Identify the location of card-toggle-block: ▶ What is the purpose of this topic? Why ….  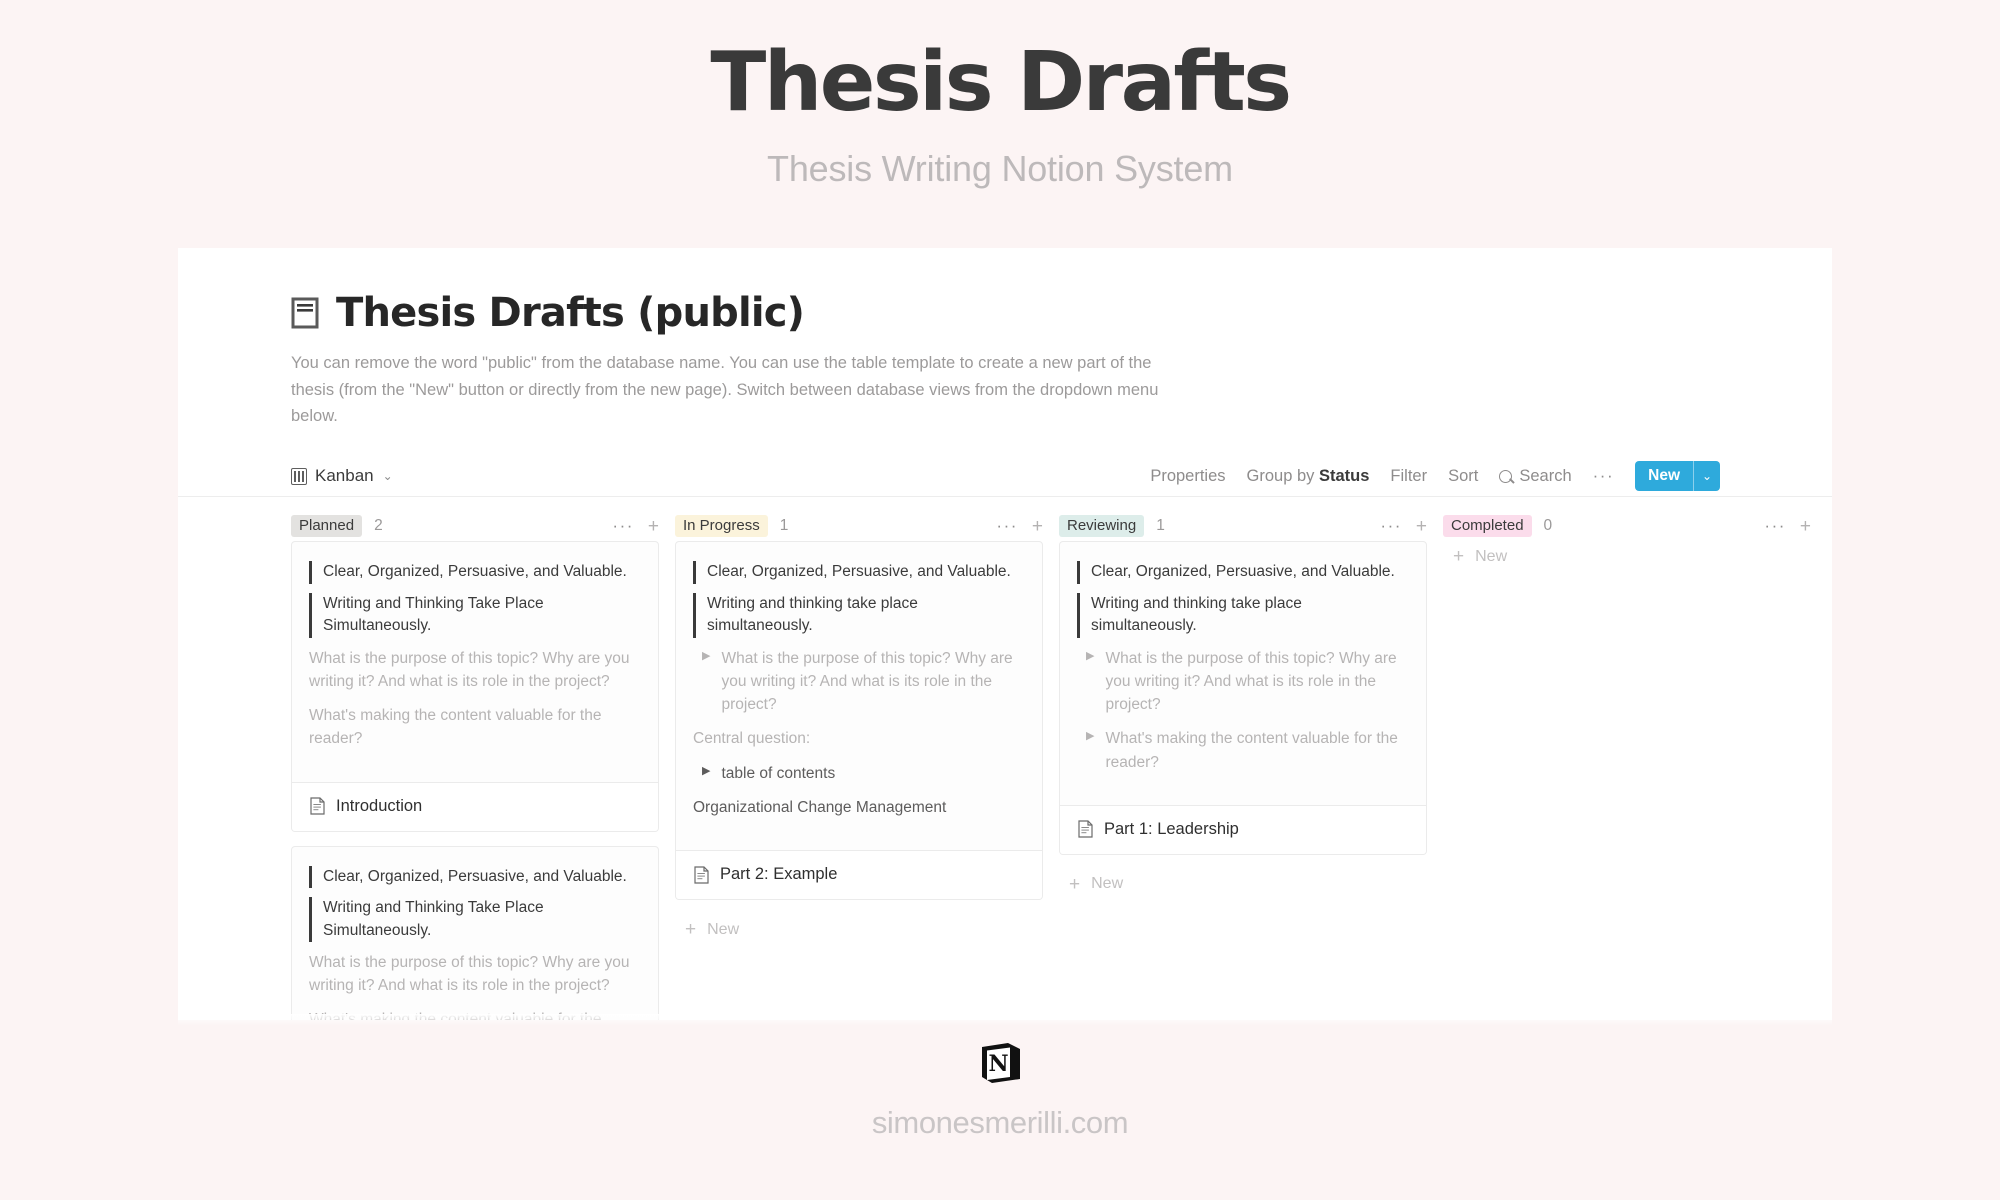
(1241, 682).